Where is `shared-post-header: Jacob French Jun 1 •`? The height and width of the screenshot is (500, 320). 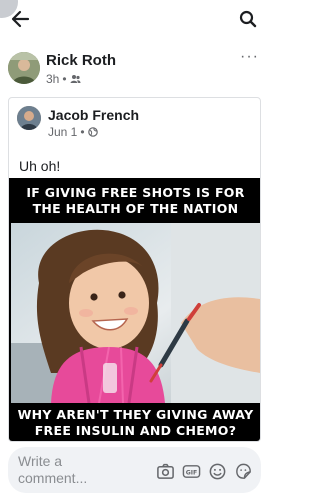 shared-post-header: Jacob French Jun 1 • is located at coordinates (135, 124).